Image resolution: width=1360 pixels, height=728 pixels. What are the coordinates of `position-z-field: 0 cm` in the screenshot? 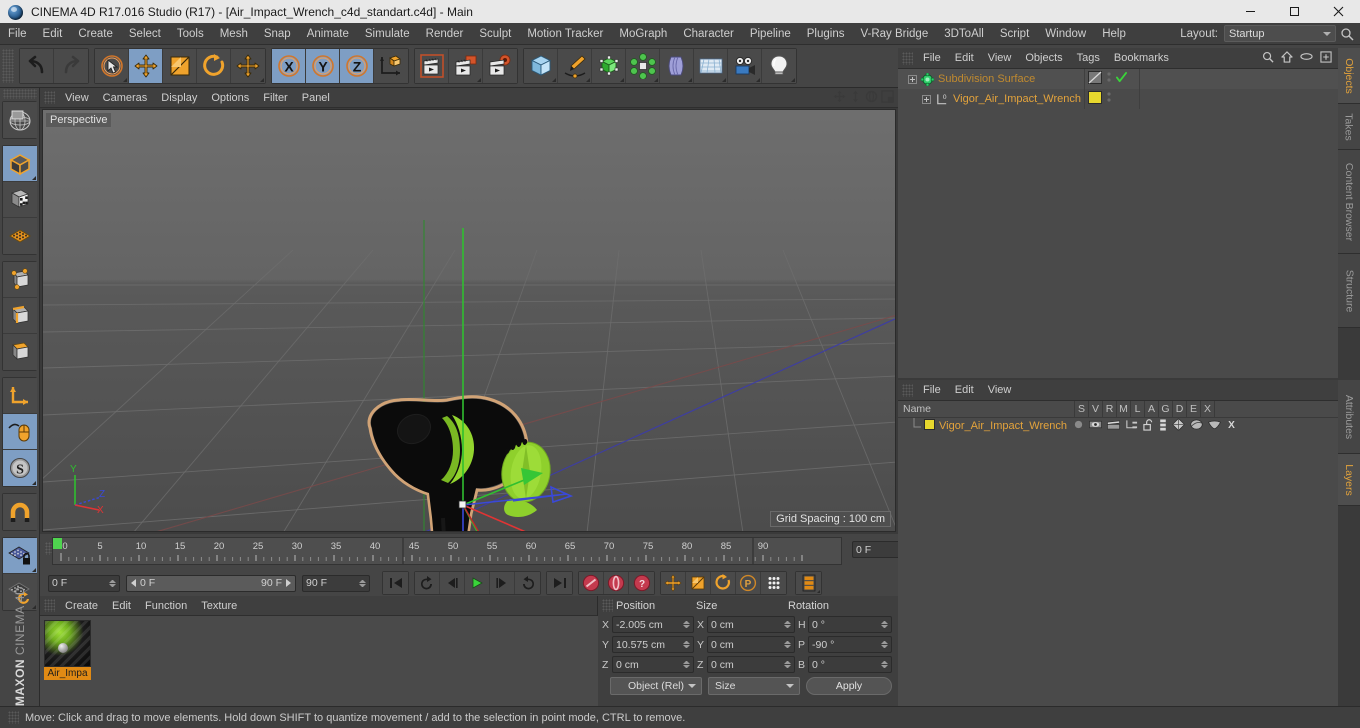 It's located at (653, 664).